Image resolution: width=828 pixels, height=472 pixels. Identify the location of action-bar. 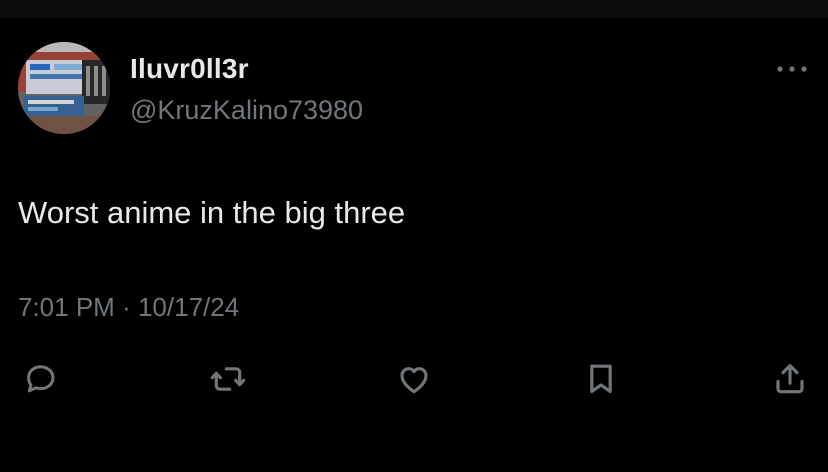
(414, 379).